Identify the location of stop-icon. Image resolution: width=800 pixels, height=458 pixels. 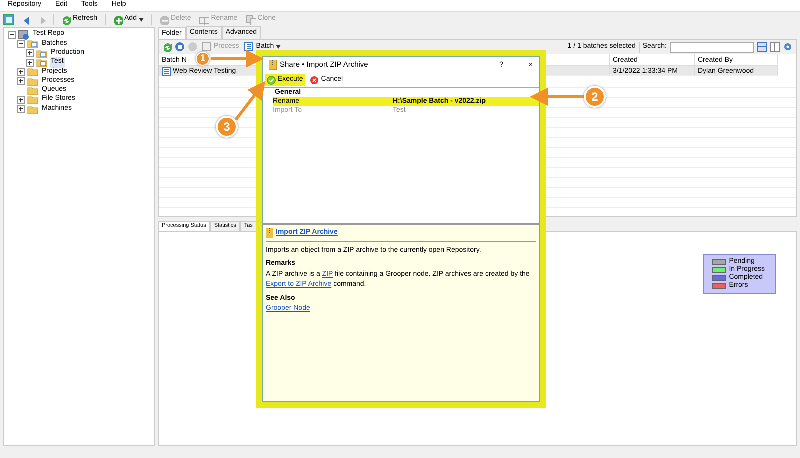
(180, 47).